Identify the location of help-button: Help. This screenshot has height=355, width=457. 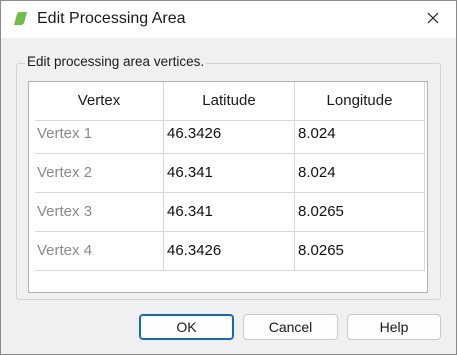
(394, 327).